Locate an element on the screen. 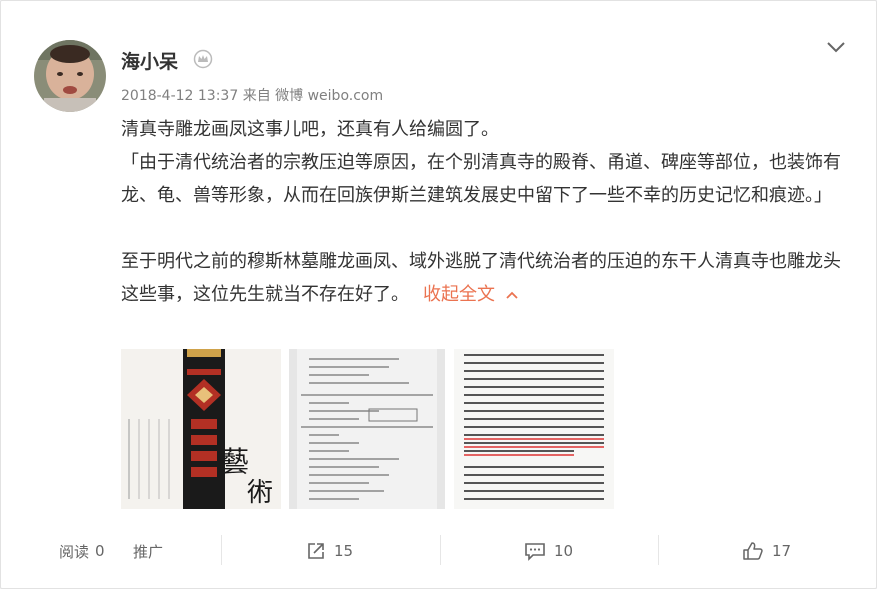  book-cover-text: 藝 is located at coordinates (235, 461).